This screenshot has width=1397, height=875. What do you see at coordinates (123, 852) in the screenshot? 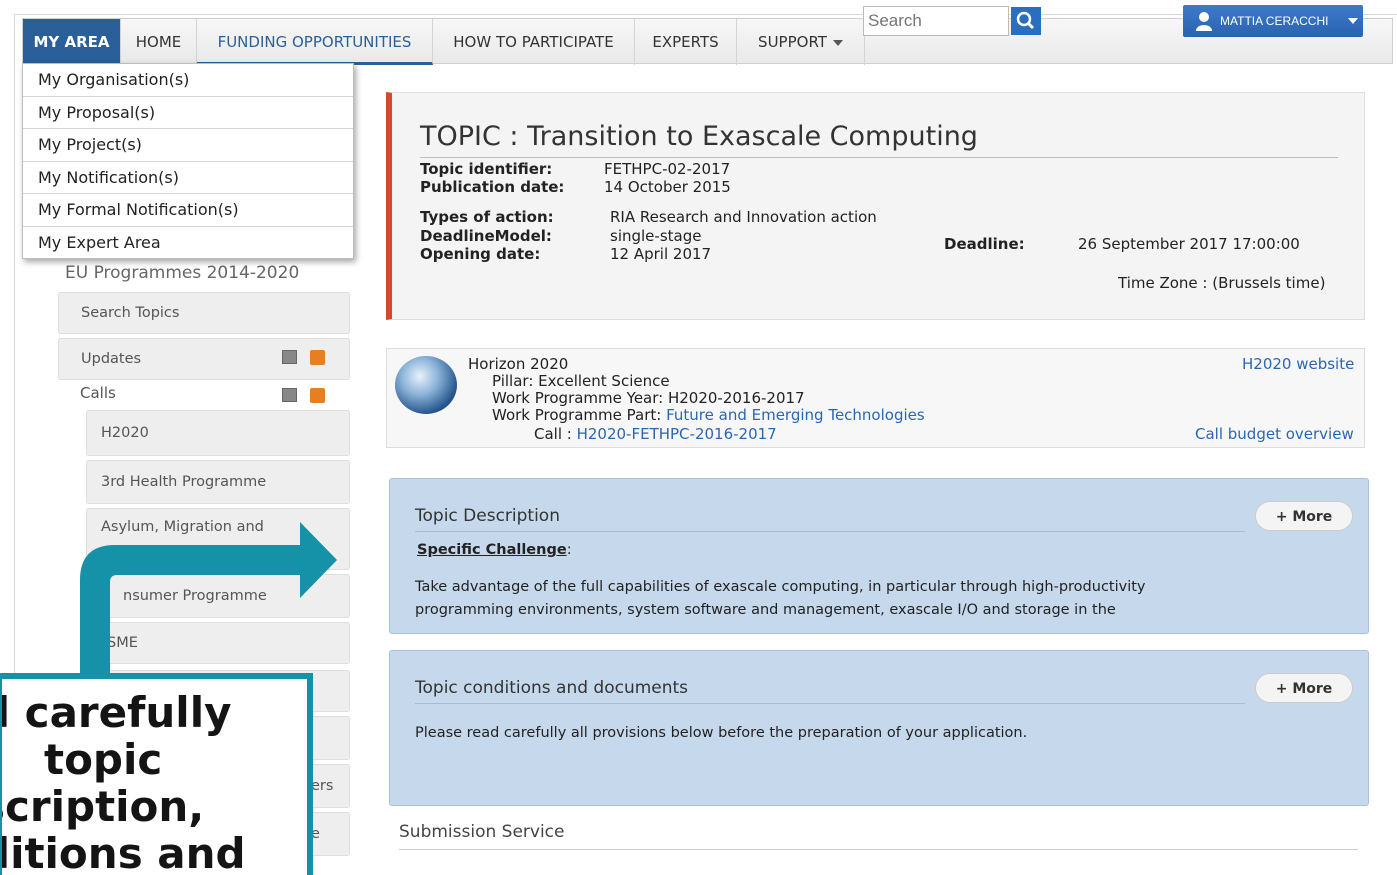
I see `callout-line: ditions and` at bounding box center [123, 852].